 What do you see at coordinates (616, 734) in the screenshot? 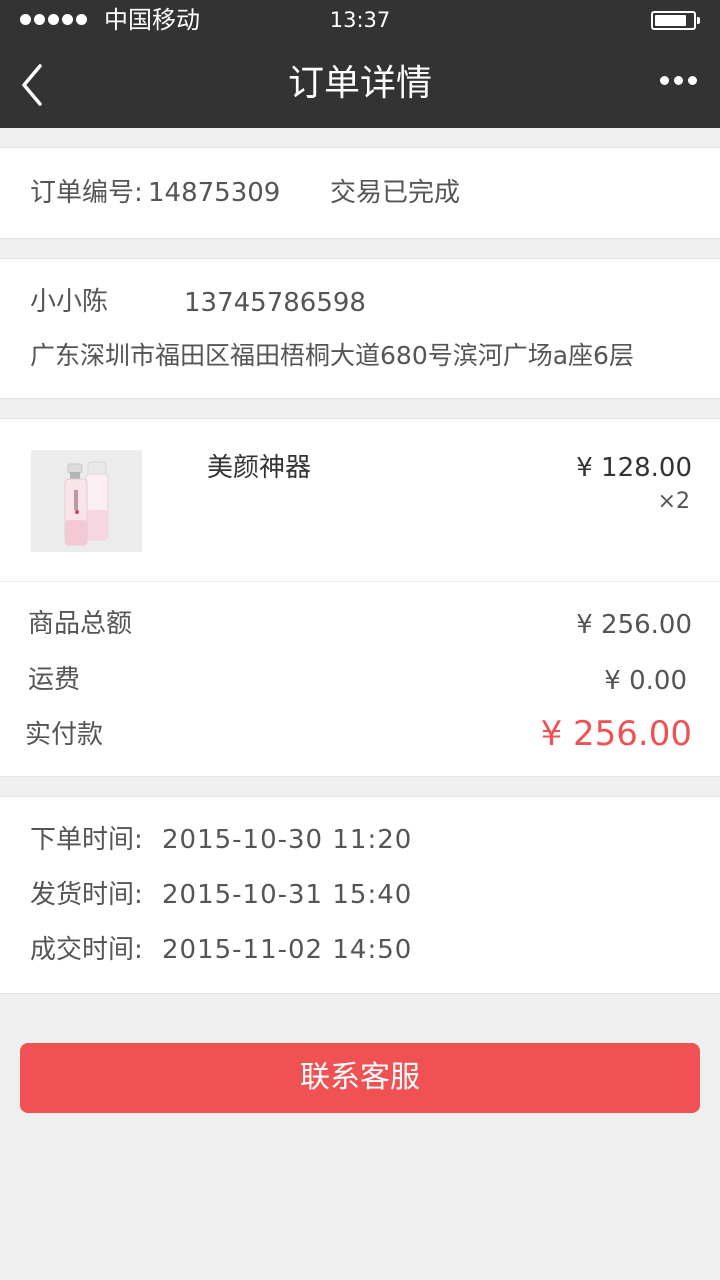
I see `paid-value: ¥ 256.00` at bounding box center [616, 734].